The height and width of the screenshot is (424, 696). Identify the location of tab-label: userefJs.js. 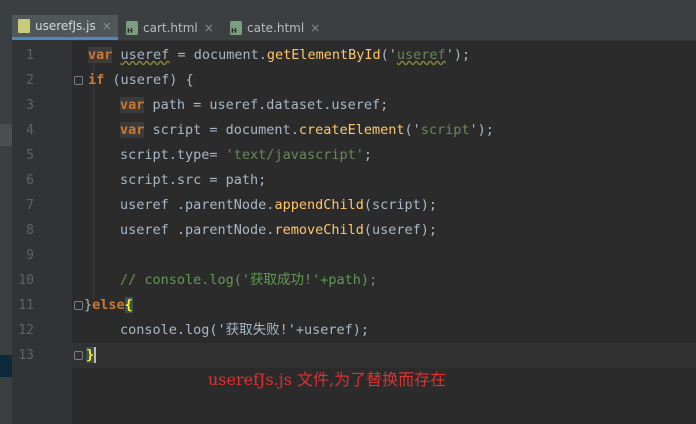
(65, 26).